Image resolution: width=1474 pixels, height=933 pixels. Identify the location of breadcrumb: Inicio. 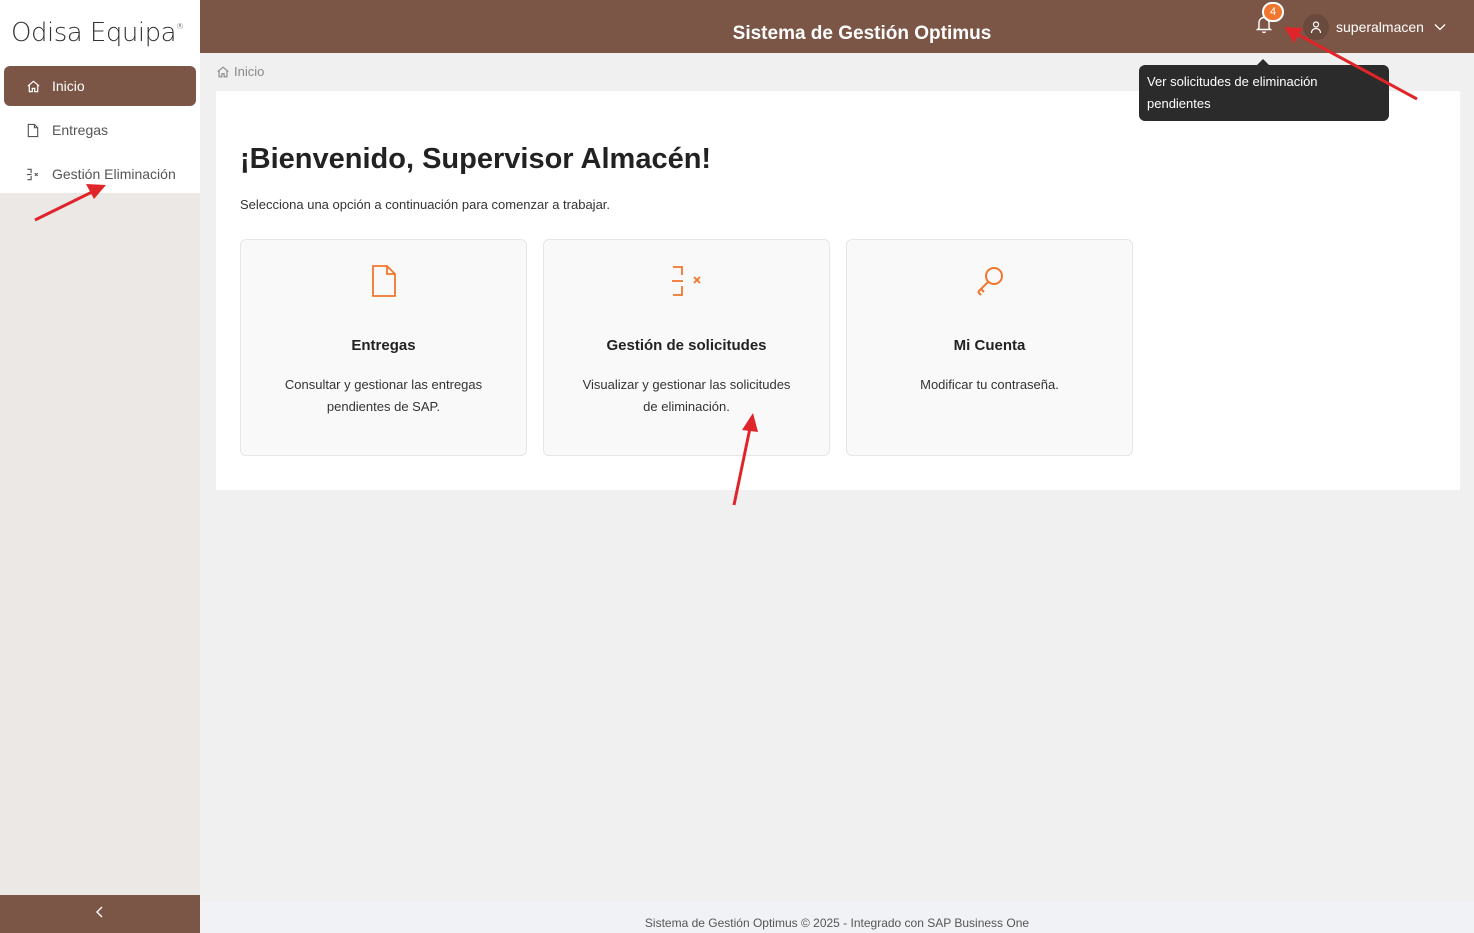
(240, 71).